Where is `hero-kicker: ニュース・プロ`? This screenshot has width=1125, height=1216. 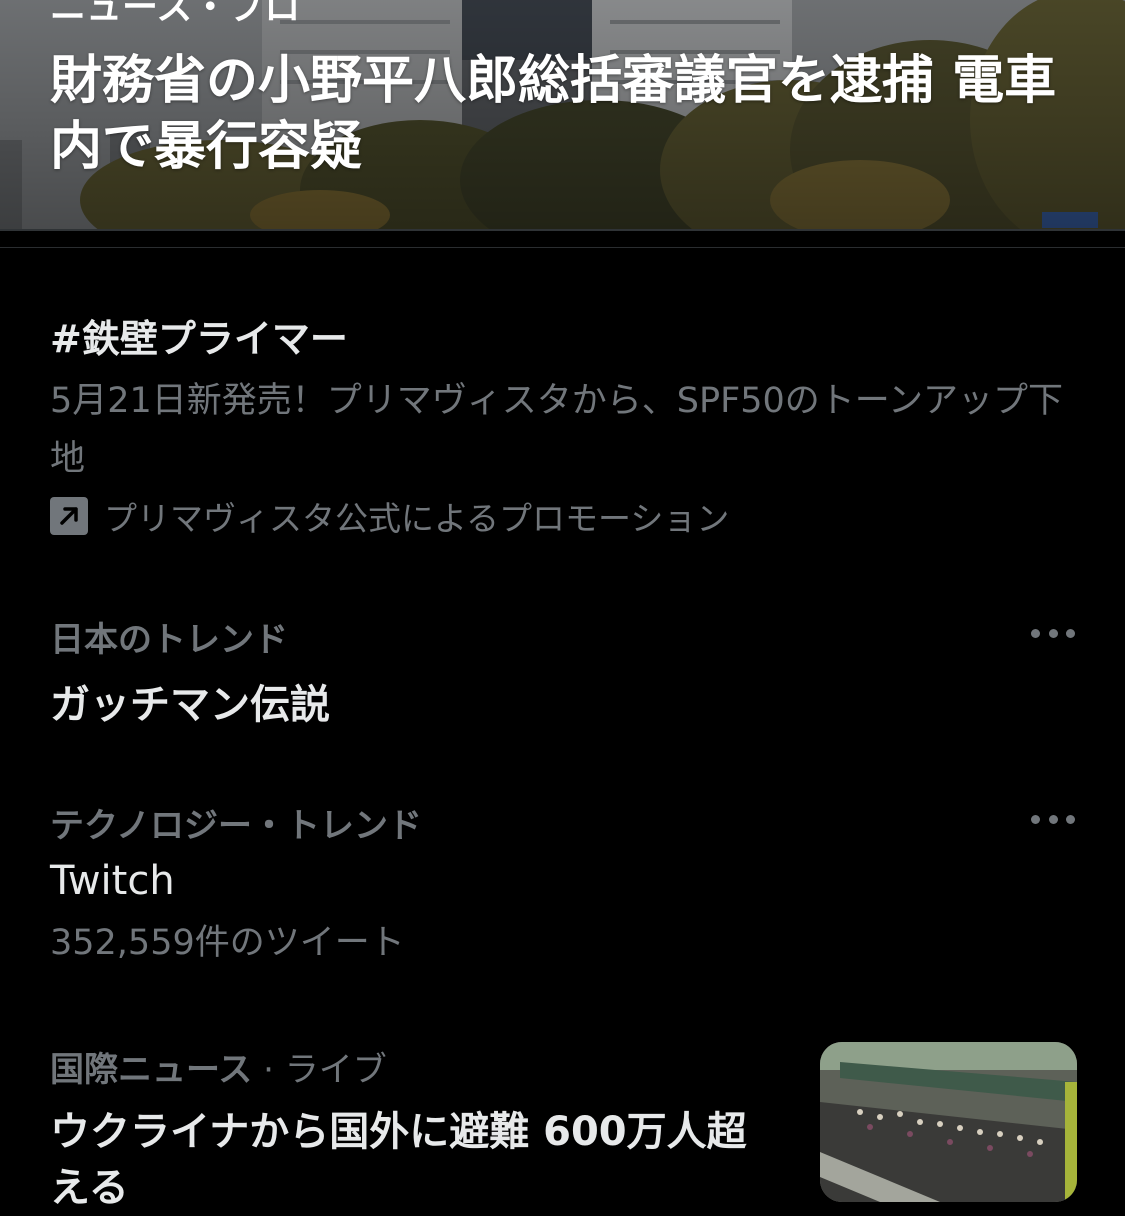 hero-kicker: ニュース・プロ is located at coordinates (175, 14).